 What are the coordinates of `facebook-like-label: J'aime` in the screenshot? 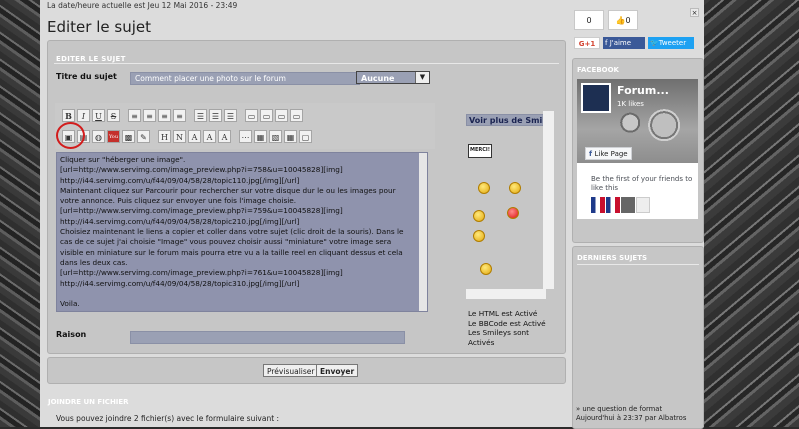 It's located at (620, 43).